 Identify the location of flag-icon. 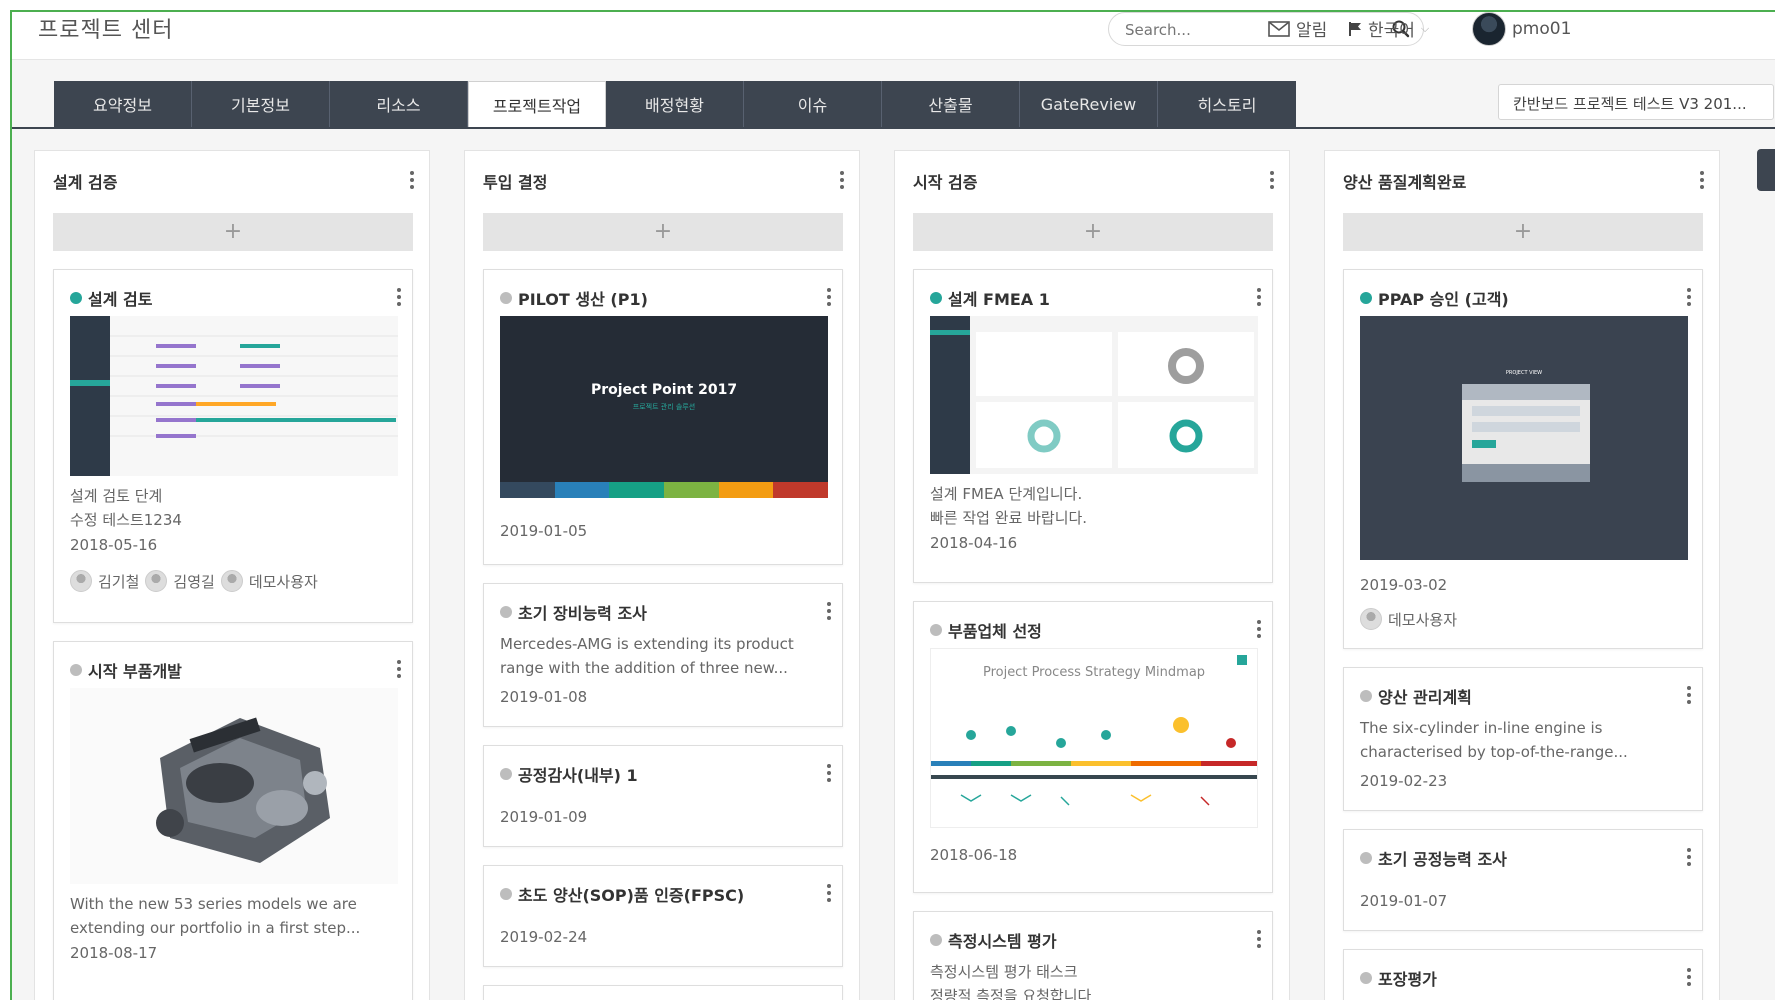
(1355, 28).